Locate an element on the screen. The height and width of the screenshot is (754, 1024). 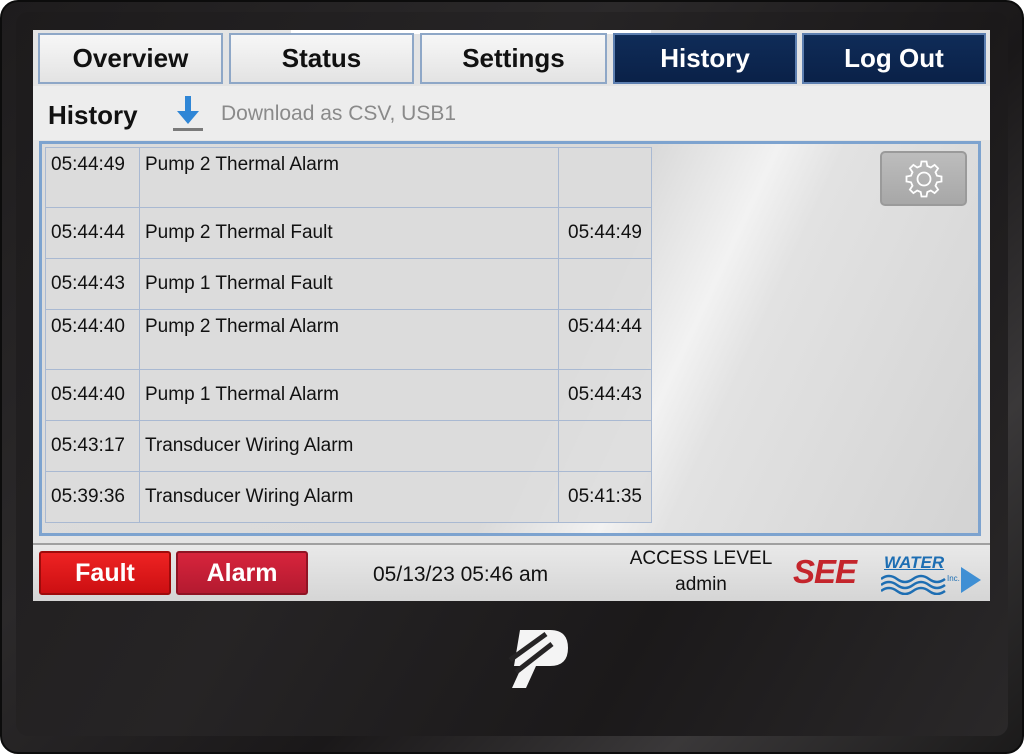
tab-log-out: Log Out is located at coordinates (894, 58).